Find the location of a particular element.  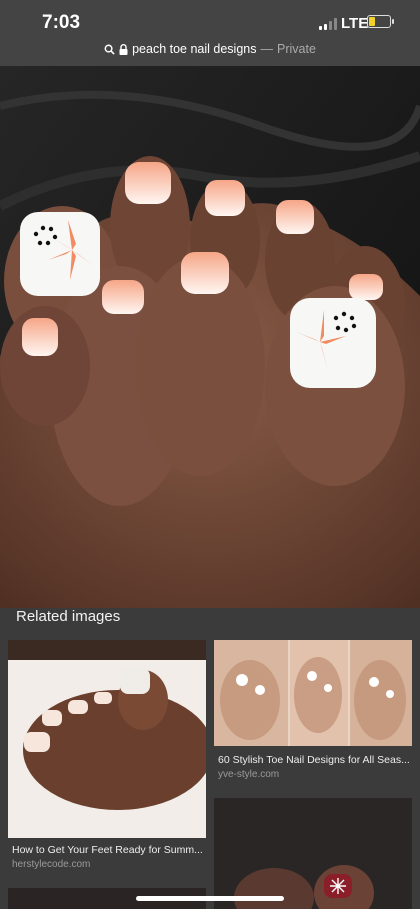

address-bar: peach toe nail designs — Private is located at coordinates (210, 53).